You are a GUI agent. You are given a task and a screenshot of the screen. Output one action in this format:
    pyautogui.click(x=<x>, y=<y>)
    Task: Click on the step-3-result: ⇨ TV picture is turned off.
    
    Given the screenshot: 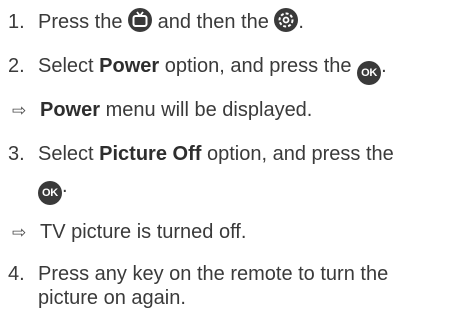 What is the action you would take?
    pyautogui.click(x=123, y=232)
    